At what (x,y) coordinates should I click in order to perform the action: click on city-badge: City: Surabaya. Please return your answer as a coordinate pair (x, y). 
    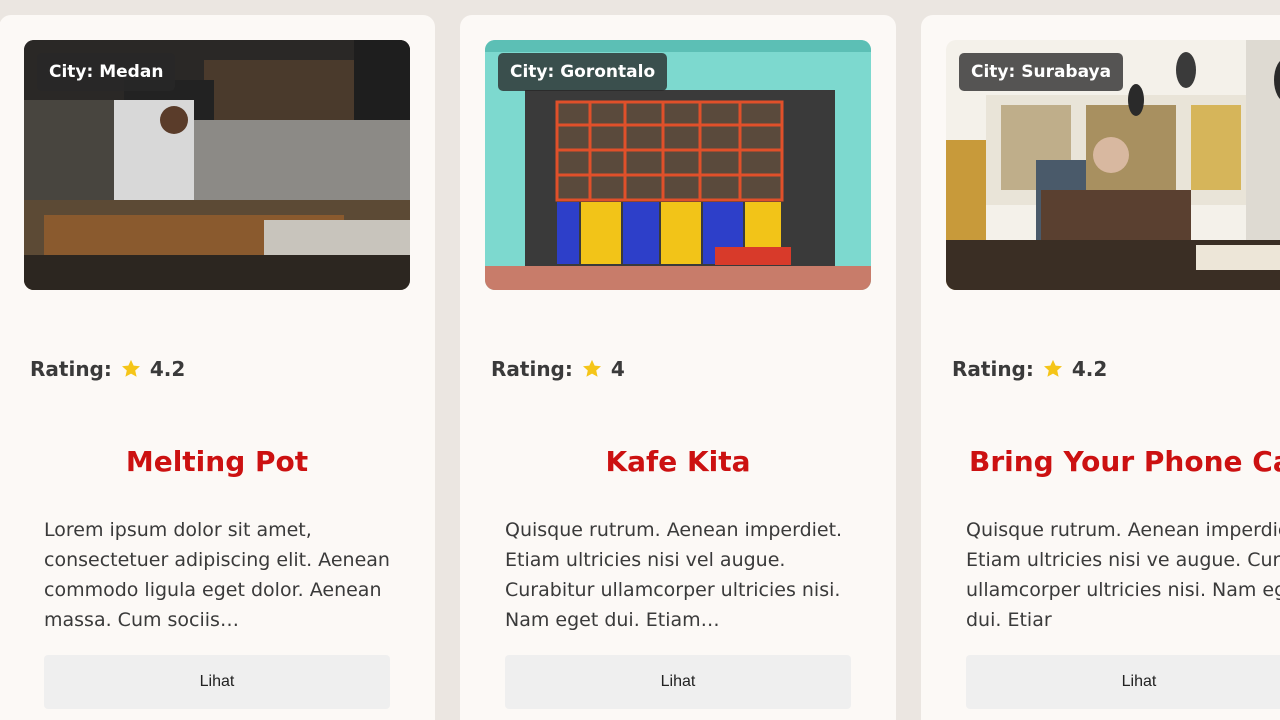
    Looking at the image, I should click on (1041, 72).